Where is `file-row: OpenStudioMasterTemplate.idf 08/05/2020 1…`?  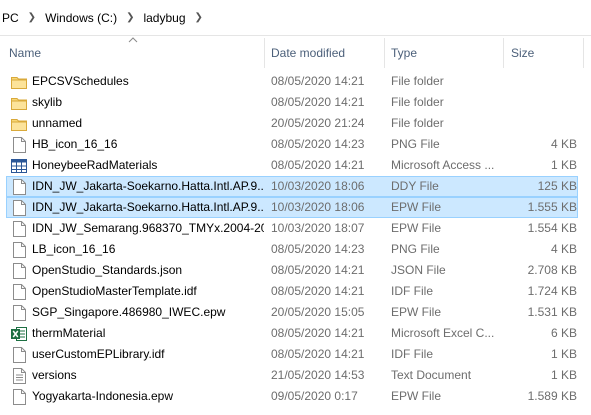 file-row: OpenStudioMasterTemplate.idf 08/05/2020 1… is located at coordinates (292, 291).